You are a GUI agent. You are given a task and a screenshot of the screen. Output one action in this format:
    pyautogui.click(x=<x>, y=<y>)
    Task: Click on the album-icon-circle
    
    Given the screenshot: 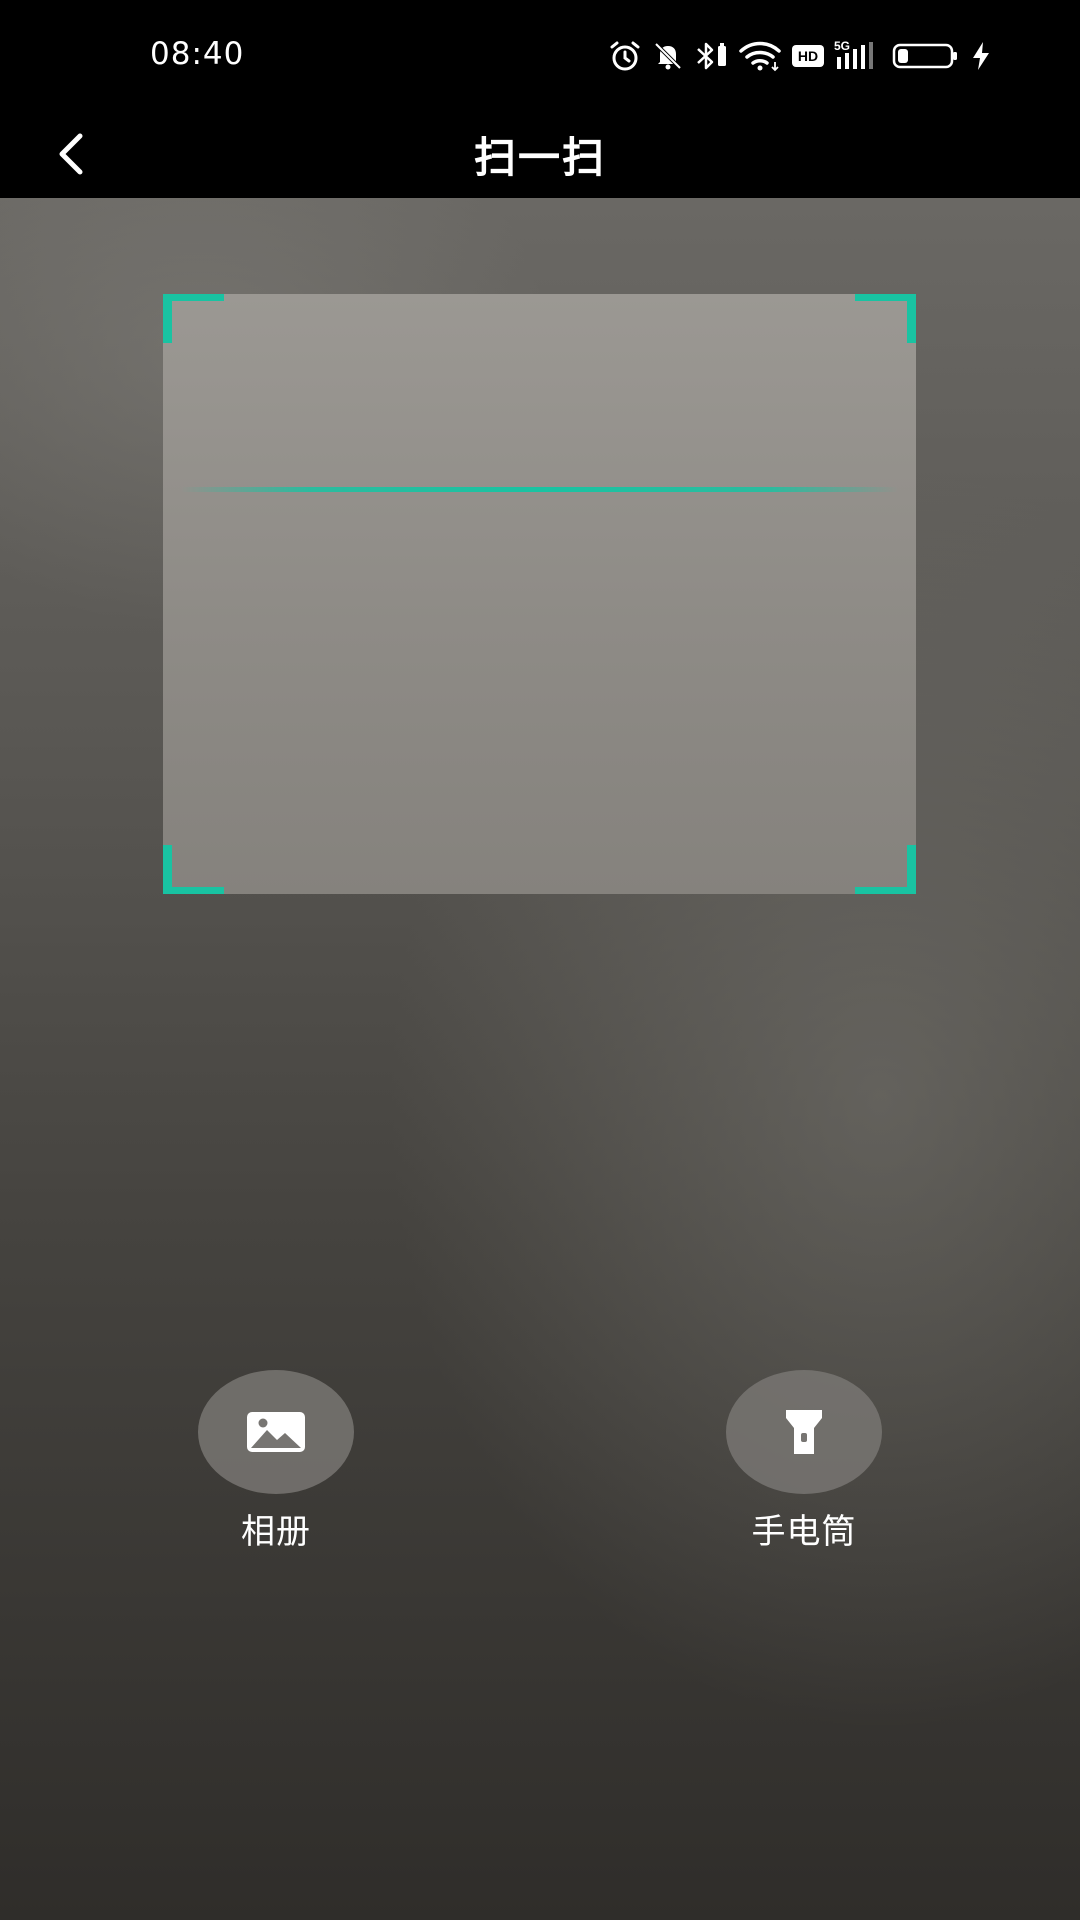 What is the action you would take?
    pyautogui.click(x=276, y=1432)
    